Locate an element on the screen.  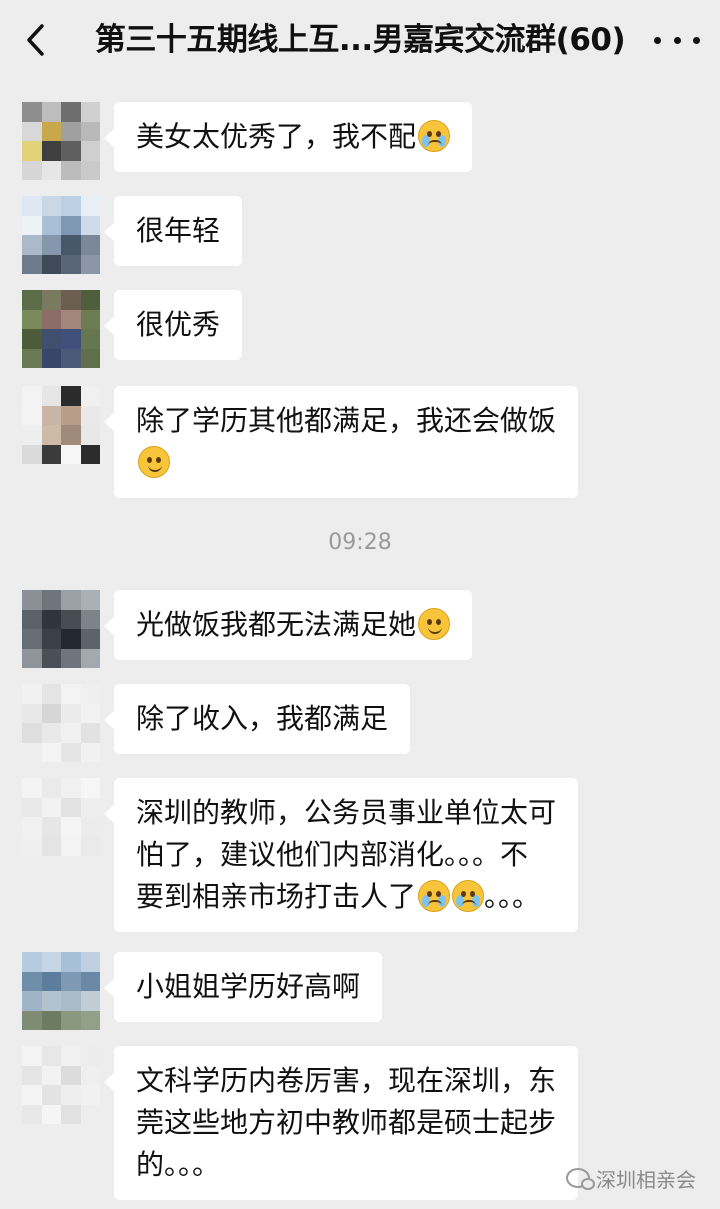
back-button is located at coordinates (36, 40).